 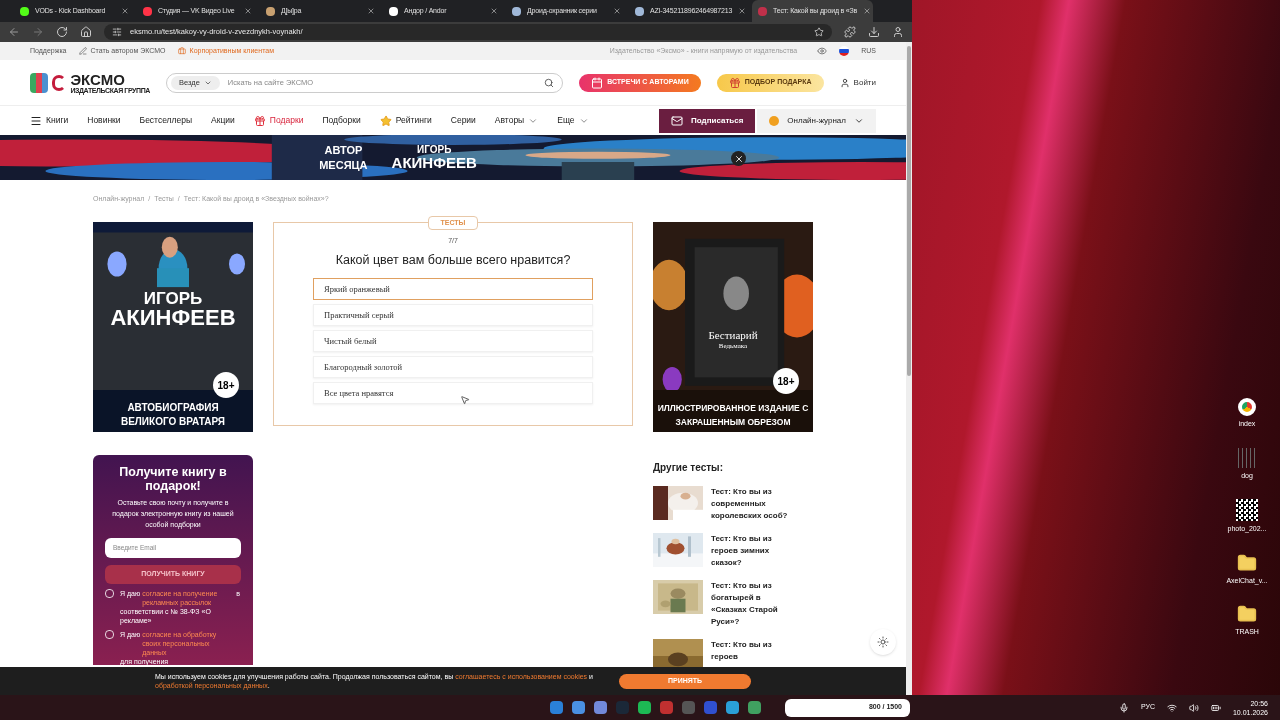 I want to click on nav-link: Книги, so click(x=49, y=120).